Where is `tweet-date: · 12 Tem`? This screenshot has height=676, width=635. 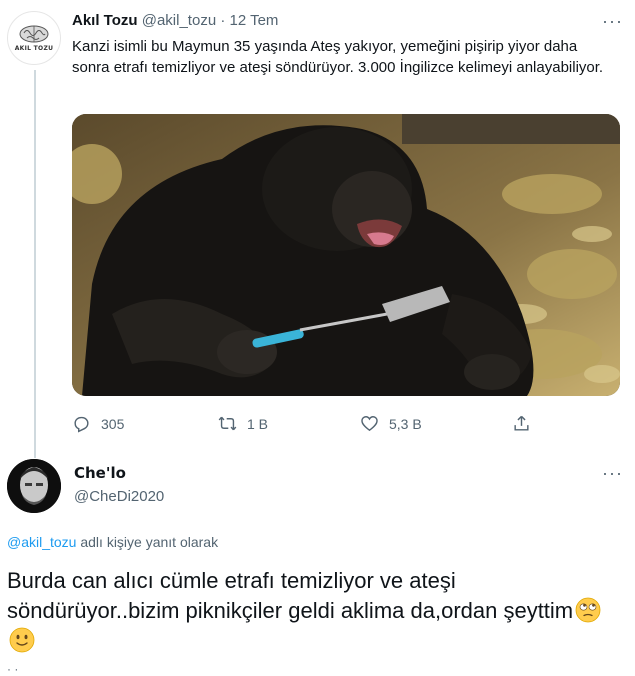
tweet-date: · 12 Tem is located at coordinates (249, 20).